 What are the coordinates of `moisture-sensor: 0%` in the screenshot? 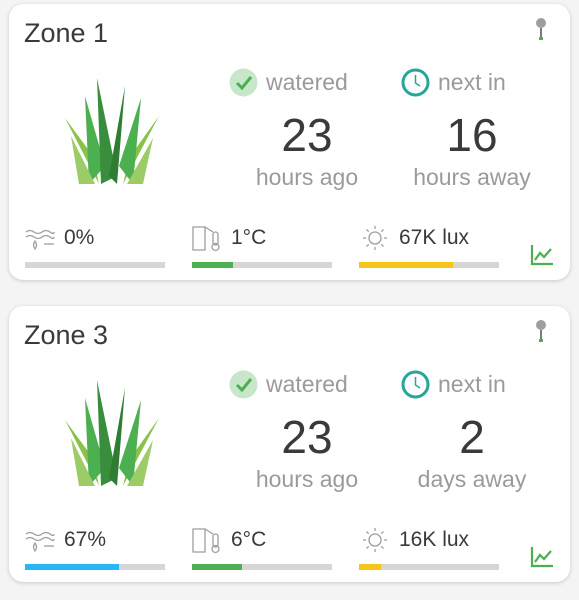 It's located at (94, 238).